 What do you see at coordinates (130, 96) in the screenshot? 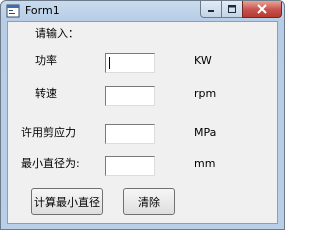
I see `speed-input` at bounding box center [130, 96].